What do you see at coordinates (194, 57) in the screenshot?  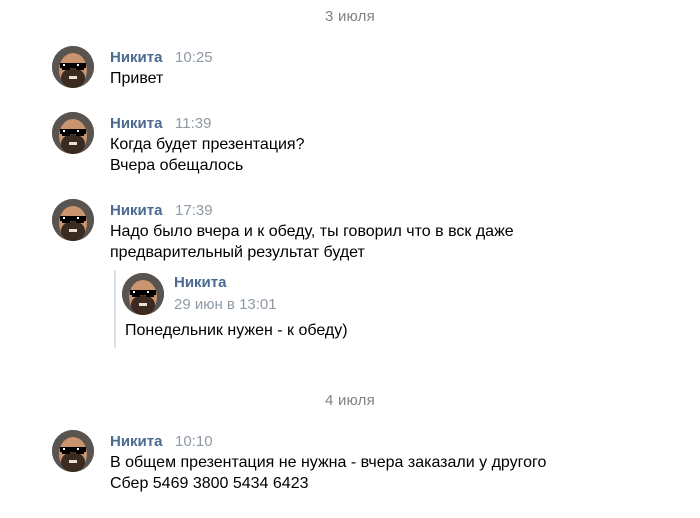 I see `message-time: 10:25` at bounding box center [194, 57].